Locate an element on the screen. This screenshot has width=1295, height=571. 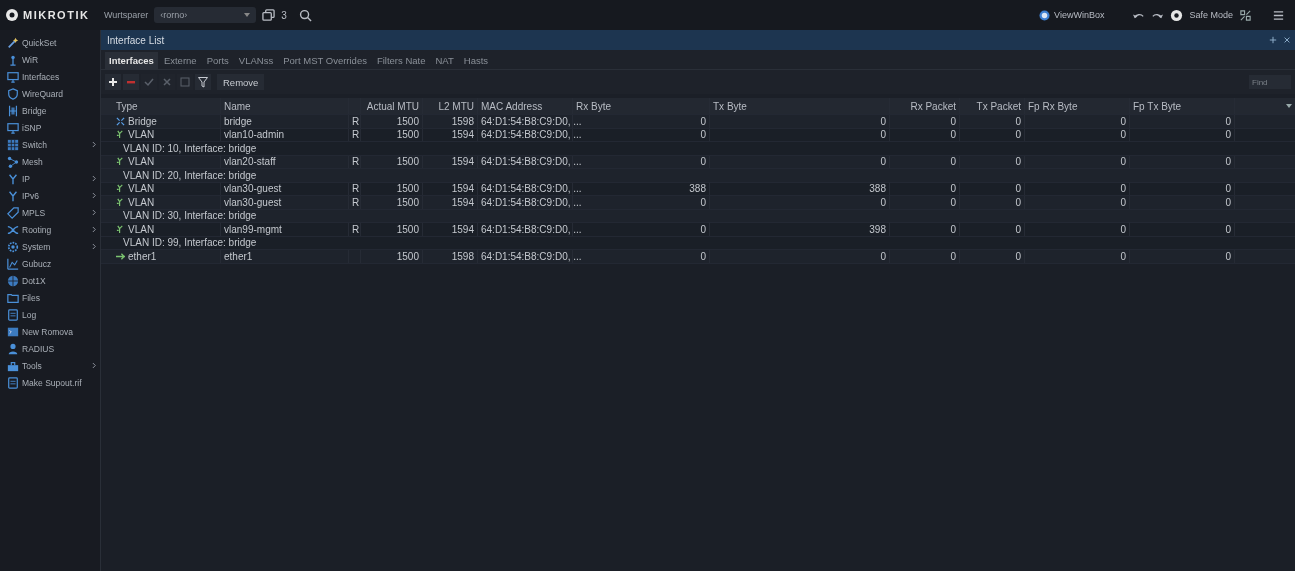
filter-button is located at coordinates (203, 82).